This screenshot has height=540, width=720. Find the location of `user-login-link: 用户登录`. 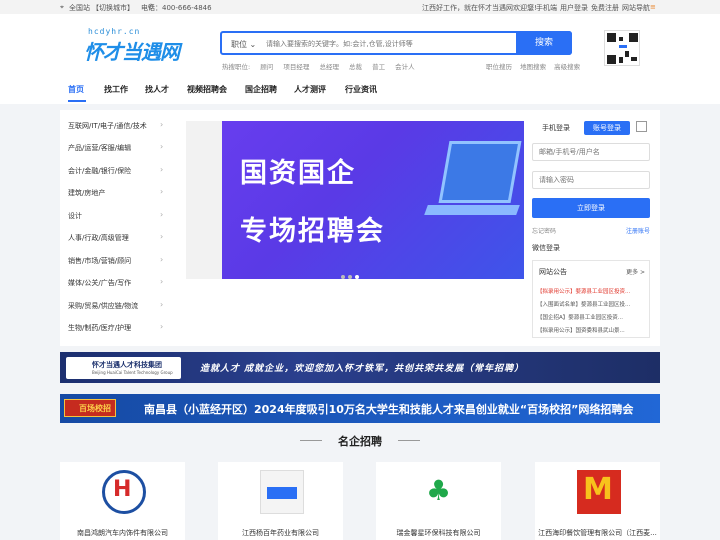

user-login-link: 用户登录 is located at coordinates (574, 8).